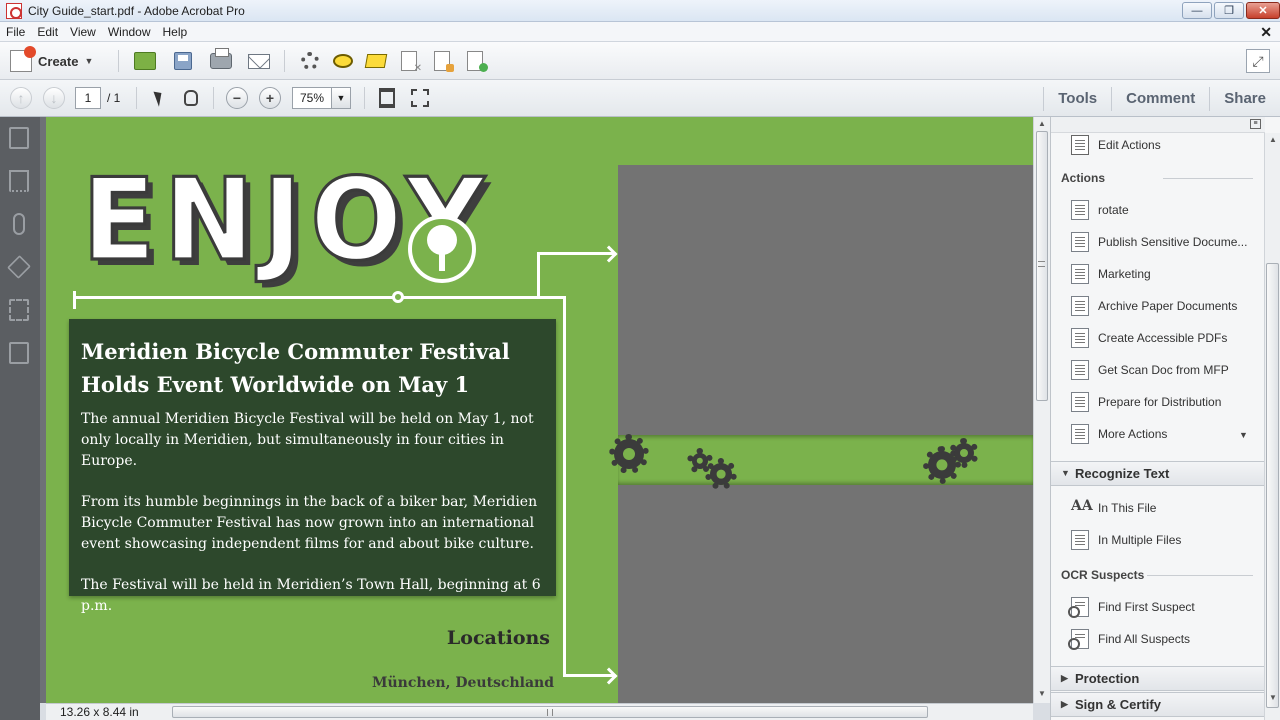 This screenshot has width=1280, height=720. Describe the element at coordinates (136, 10) in the screenshot. I see `window-title: City Guide_start.pdf - Adobe Acrobat Pro` at that location.